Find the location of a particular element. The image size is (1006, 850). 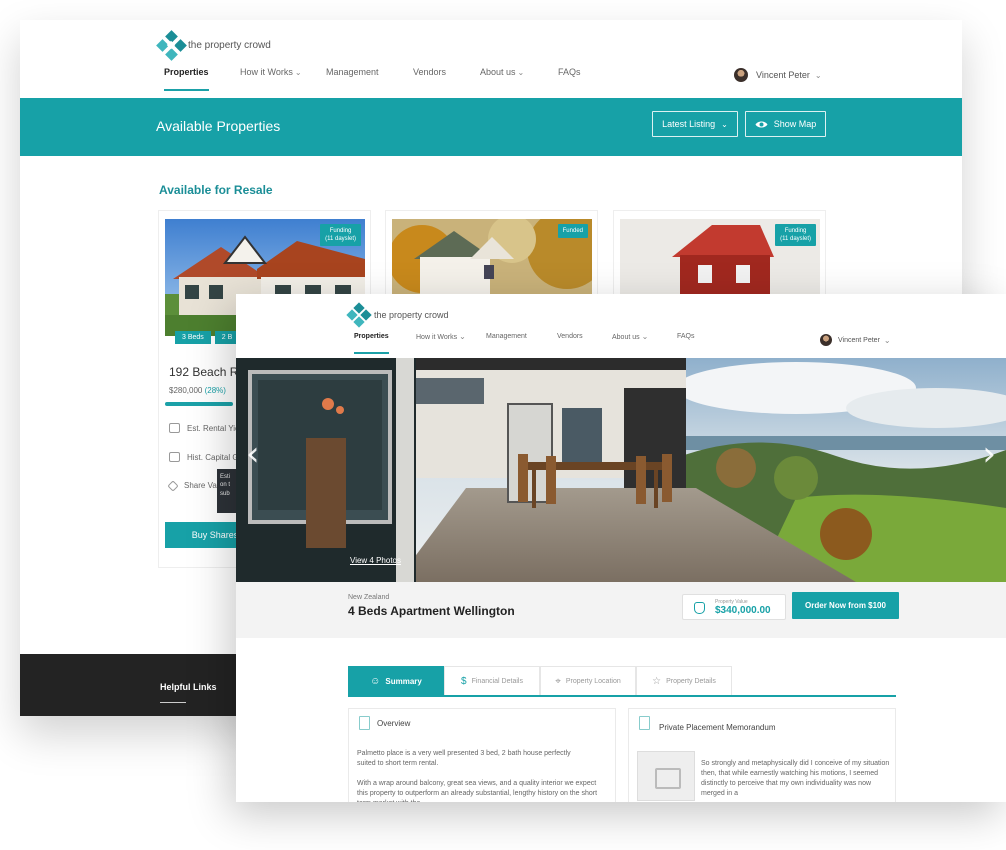

order-now-button: Order Now from $100 is located at coordinates (845, 605).